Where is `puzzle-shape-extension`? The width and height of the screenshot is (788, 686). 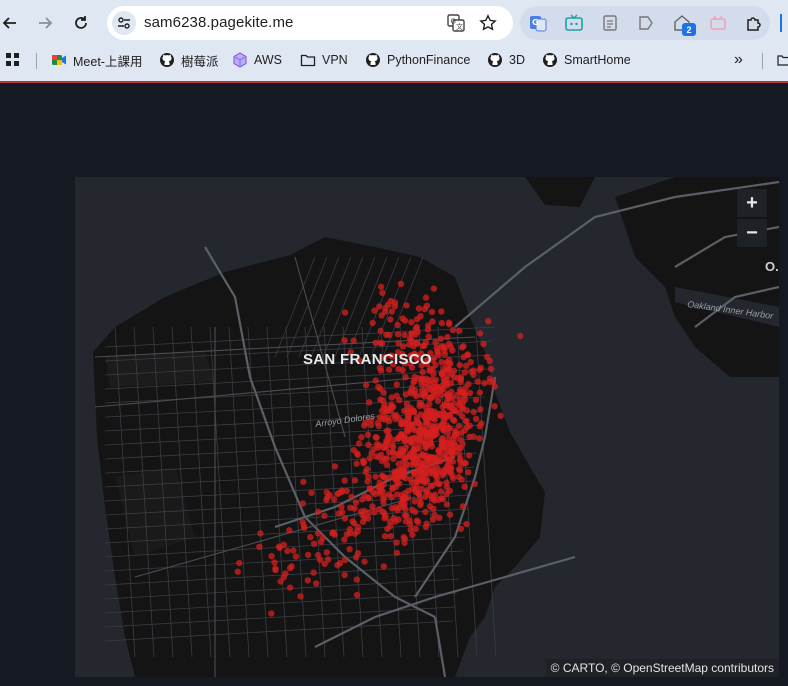 puzzle-shape-extension is located at coordinates (646, 23).